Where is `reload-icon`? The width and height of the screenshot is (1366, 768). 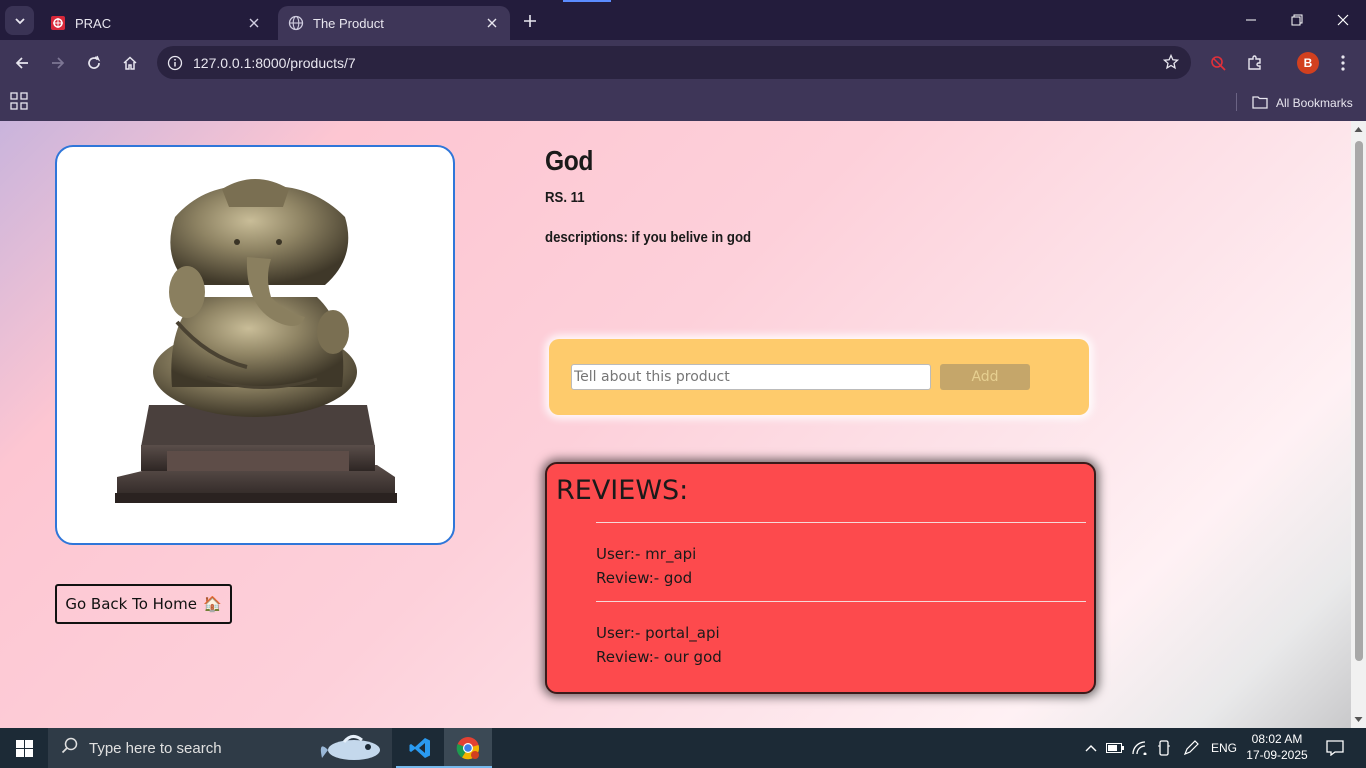 reload-icon is located at coordinates (94, 62).